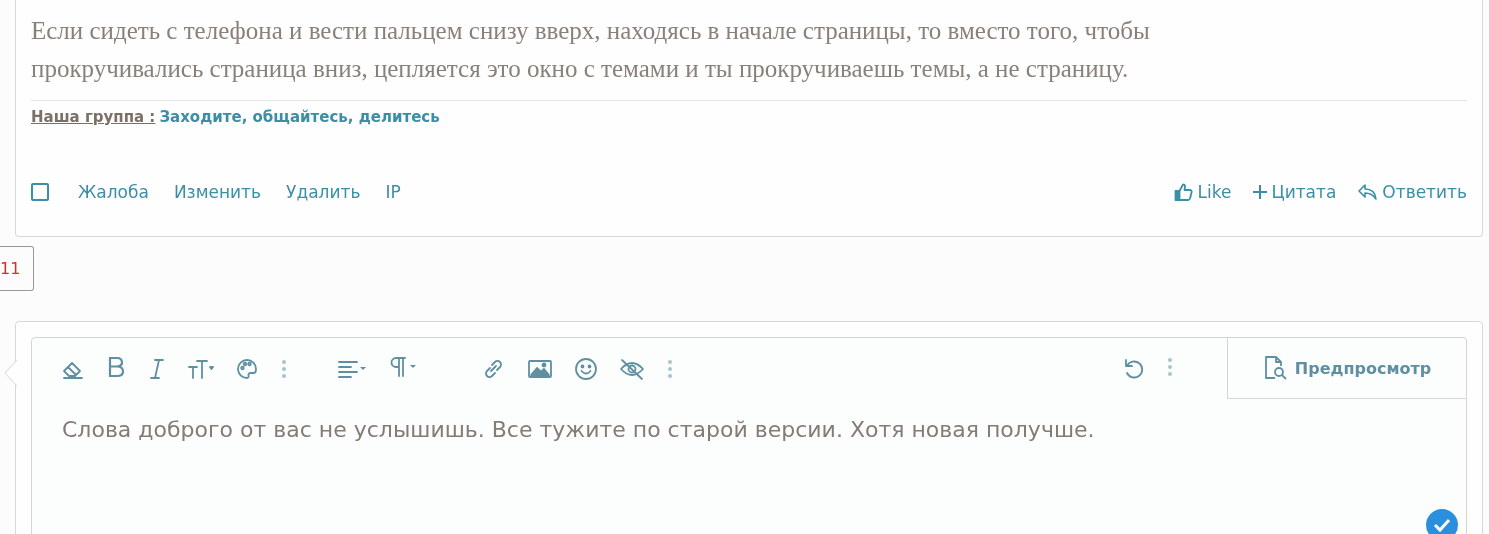  What do you see at coordinates (393, 192) in the screenshot?
I see `post-action-link: IP` at bounding box center [393, 192].